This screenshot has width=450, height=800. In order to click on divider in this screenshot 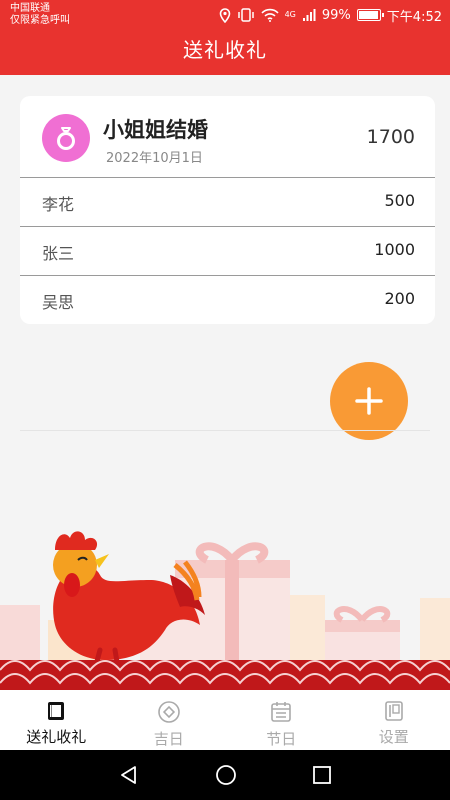, I will do `click(225, 430)`.